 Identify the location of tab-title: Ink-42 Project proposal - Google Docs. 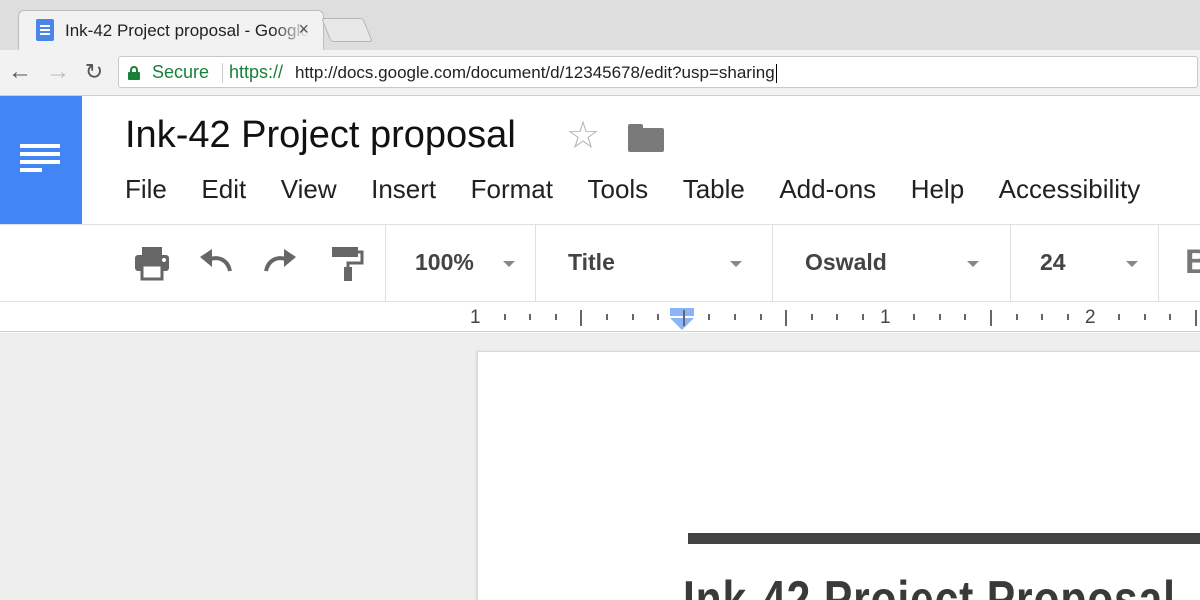
(187, 30).